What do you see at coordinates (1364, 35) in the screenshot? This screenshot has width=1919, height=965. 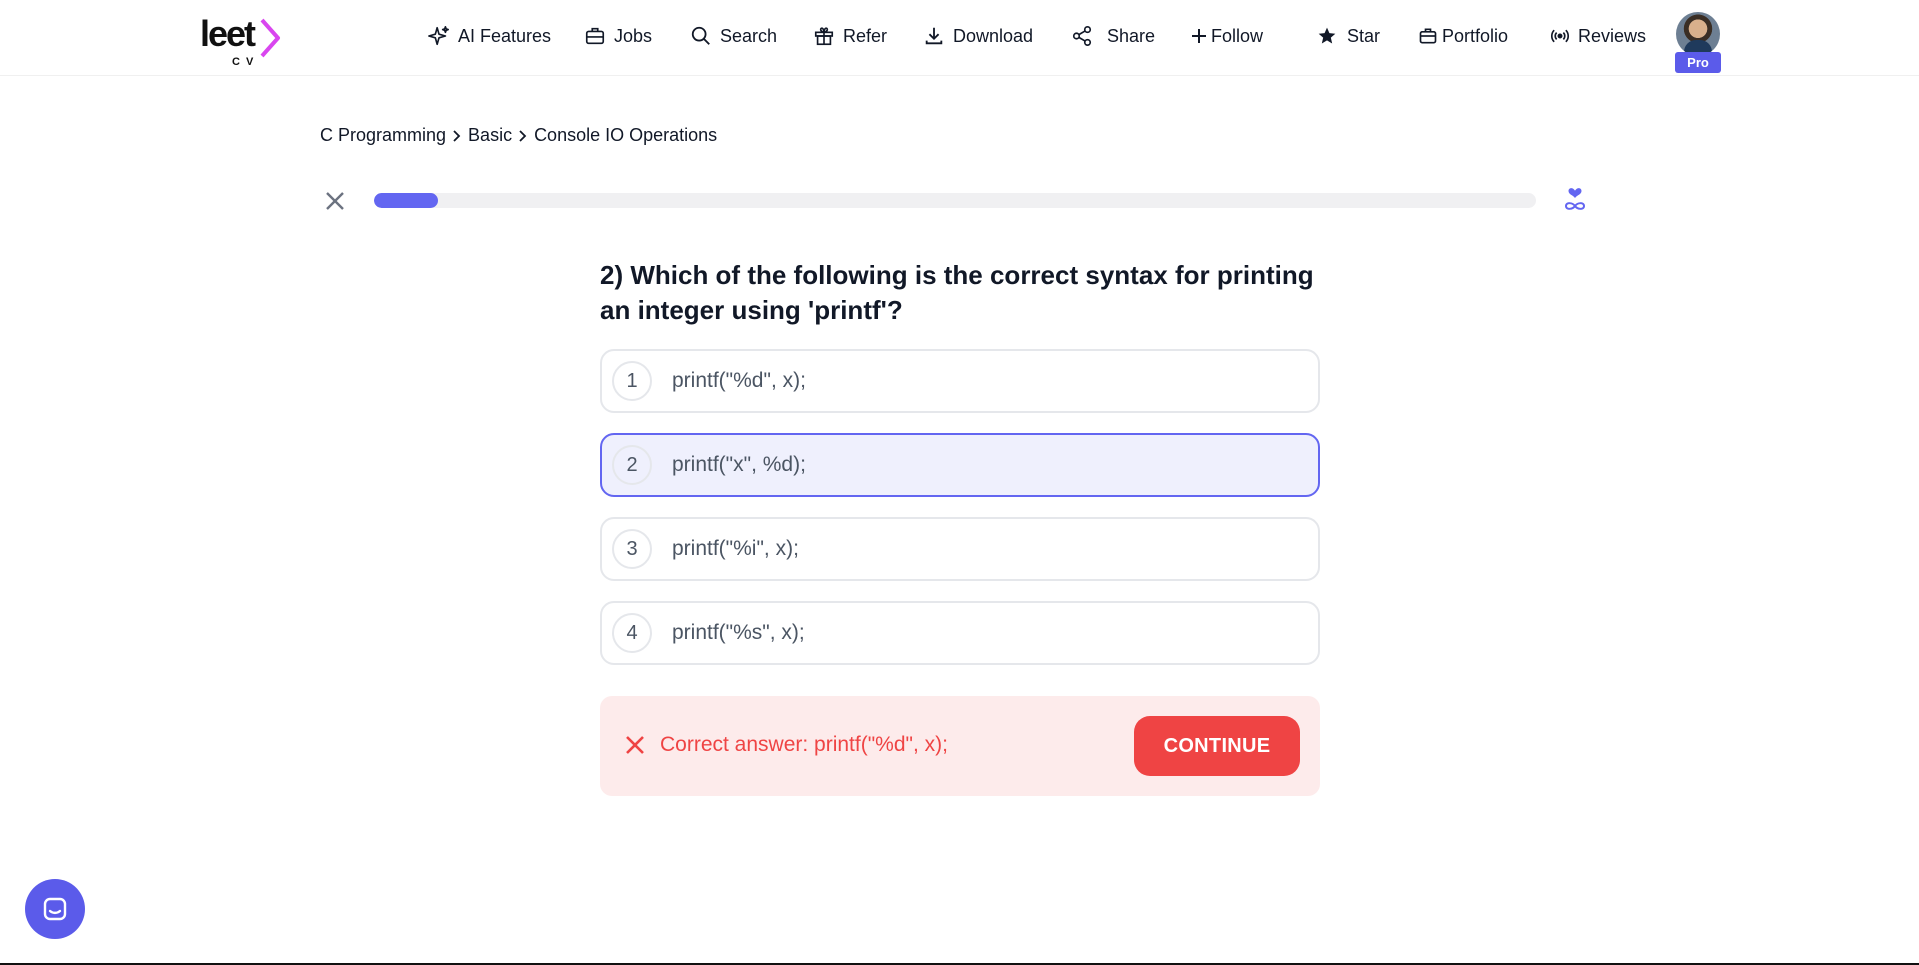 I see `nav-label: Star` at bounding box center [1364, 35].